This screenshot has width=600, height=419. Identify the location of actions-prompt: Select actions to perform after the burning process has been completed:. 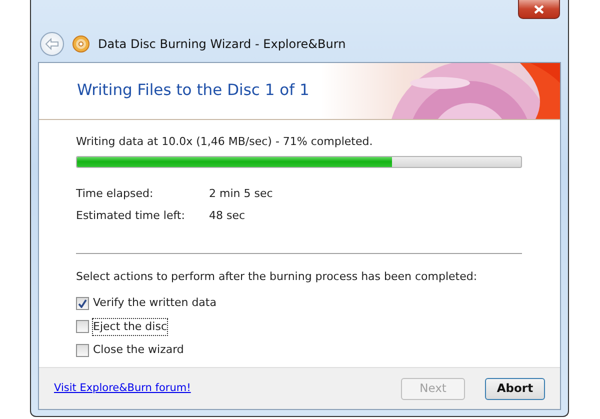
(277, 276).